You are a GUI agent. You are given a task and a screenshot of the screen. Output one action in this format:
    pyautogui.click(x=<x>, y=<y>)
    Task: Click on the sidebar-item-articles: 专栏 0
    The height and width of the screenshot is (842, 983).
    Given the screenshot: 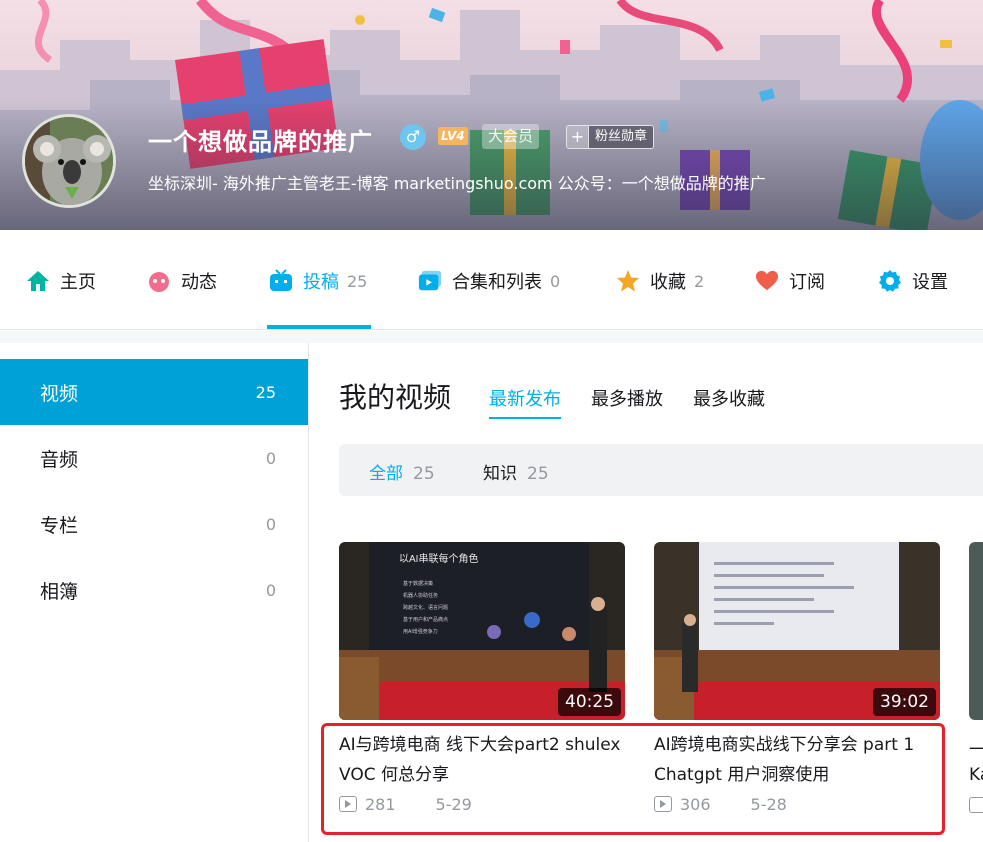 What is the action you would take?
    pyautogui.click(x=154, y=524)
    